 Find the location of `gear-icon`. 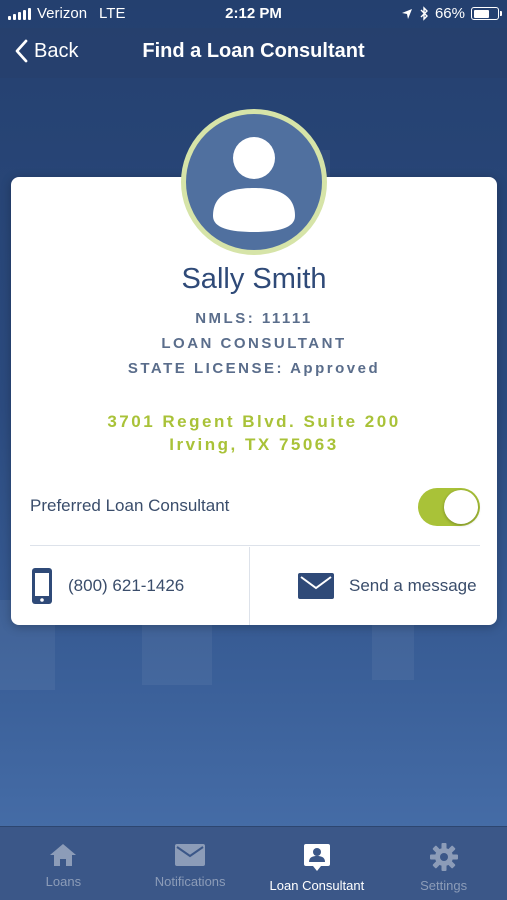

gear-icon is located at coordinates (443, 857).